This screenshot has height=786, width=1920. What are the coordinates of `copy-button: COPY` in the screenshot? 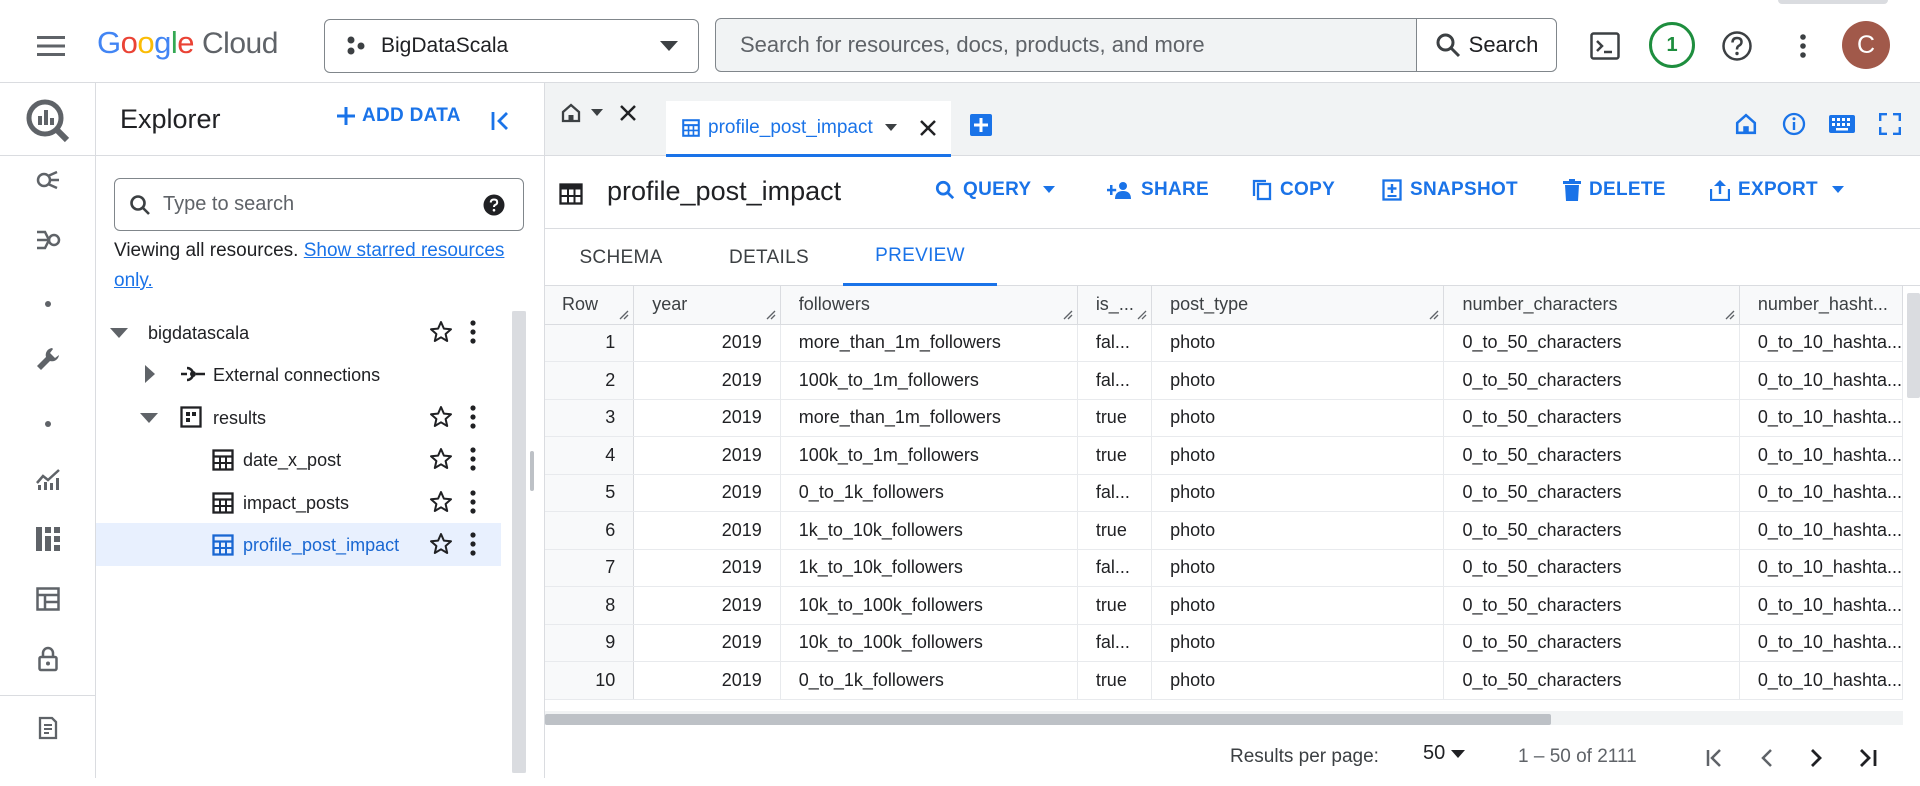 It's located at (1293, 190).